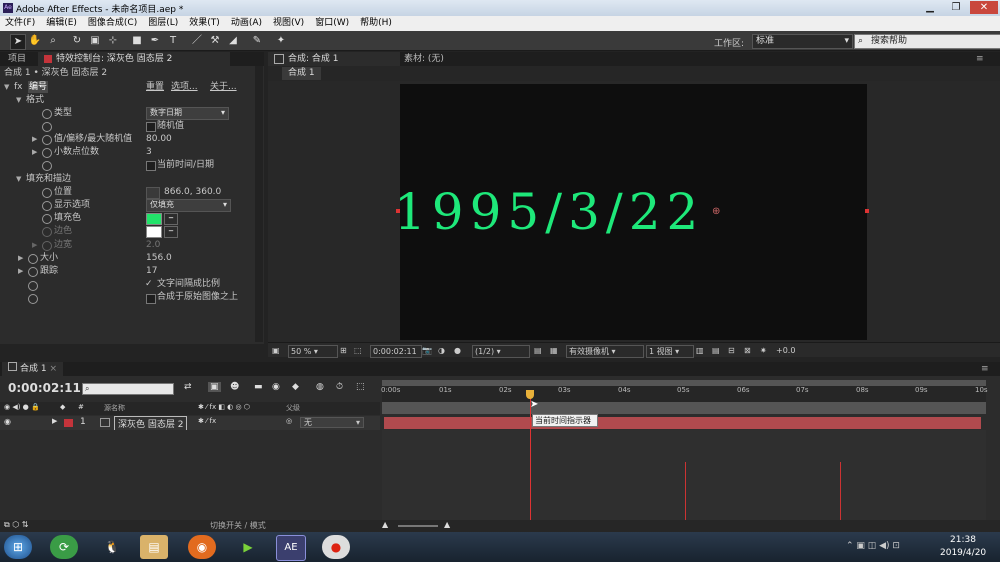 The height and width of the screenshot is (562, 1000). I want to click on help-search-input: ⌕ 搜索帮助, so click(927, 41).